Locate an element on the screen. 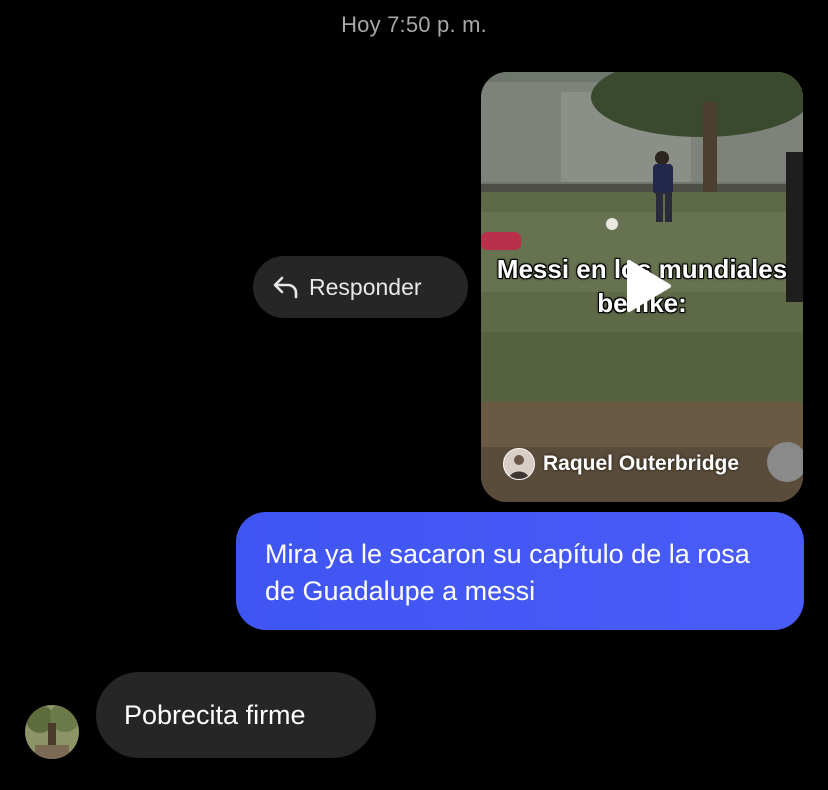  creator-name: Raquel Outerbridge is located at coordinates (641, 463).